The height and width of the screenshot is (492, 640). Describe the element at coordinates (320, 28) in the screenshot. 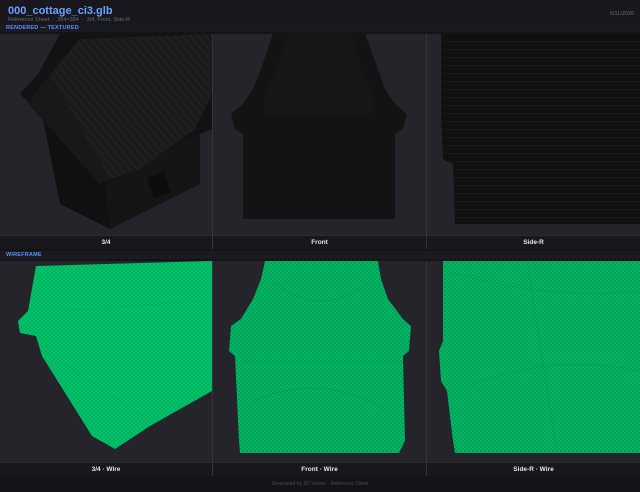

I see `rendered-section-band` at that location.